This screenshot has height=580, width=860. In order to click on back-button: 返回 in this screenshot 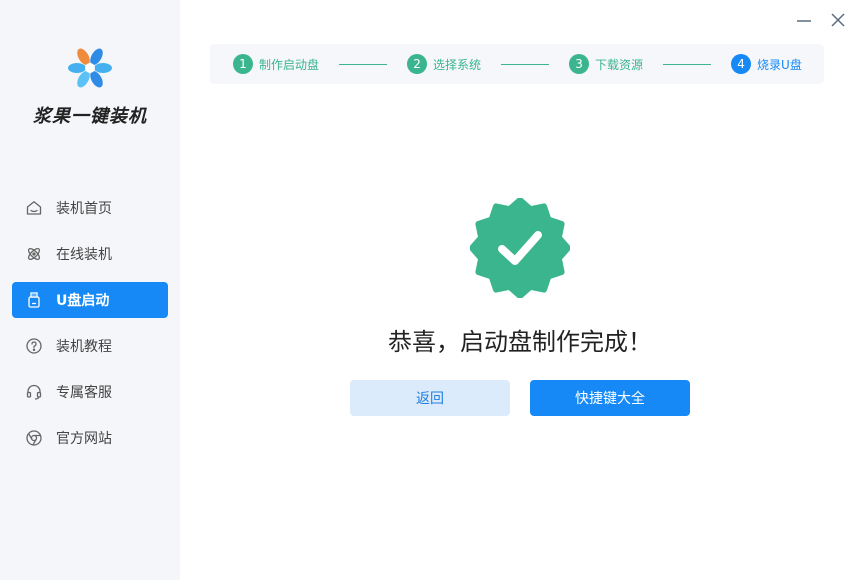, I will do `click(430, 398)`.